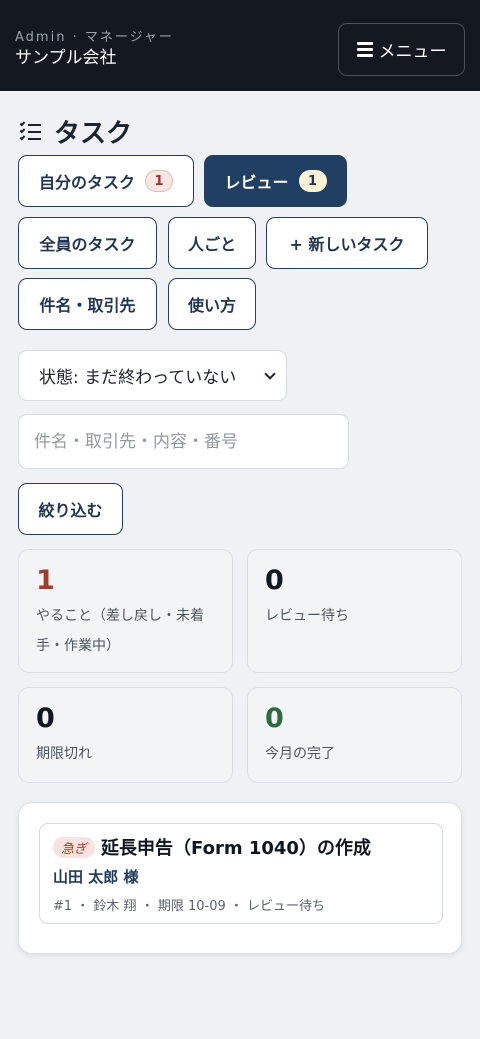 This screenshot has height=1039, width=480. I want to click on urgent-badge: 急ぎ, so click(74, 847).